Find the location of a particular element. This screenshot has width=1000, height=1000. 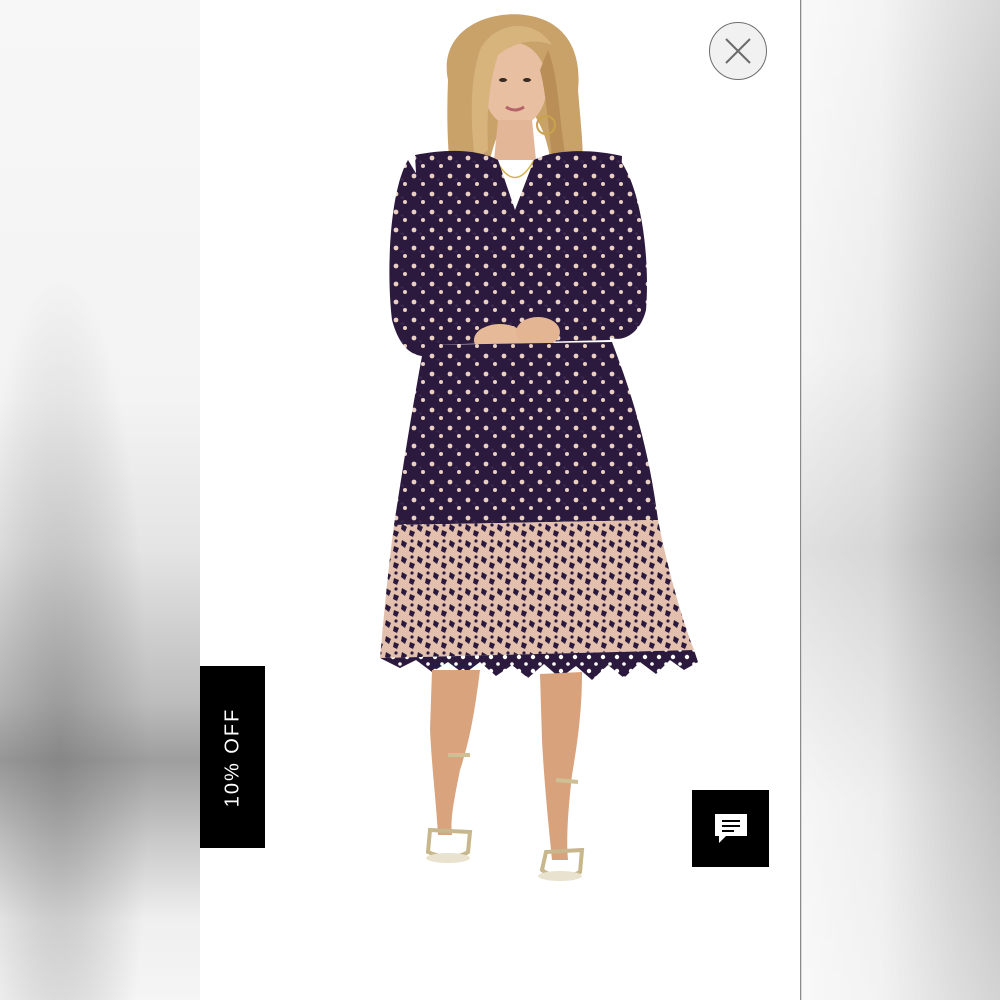

close-button is located at coordinates (738, 51).